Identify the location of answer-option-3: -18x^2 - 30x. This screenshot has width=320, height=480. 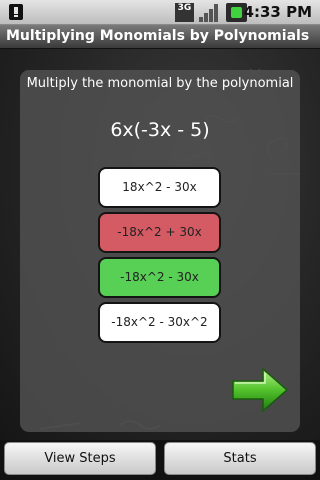
(159, 277).